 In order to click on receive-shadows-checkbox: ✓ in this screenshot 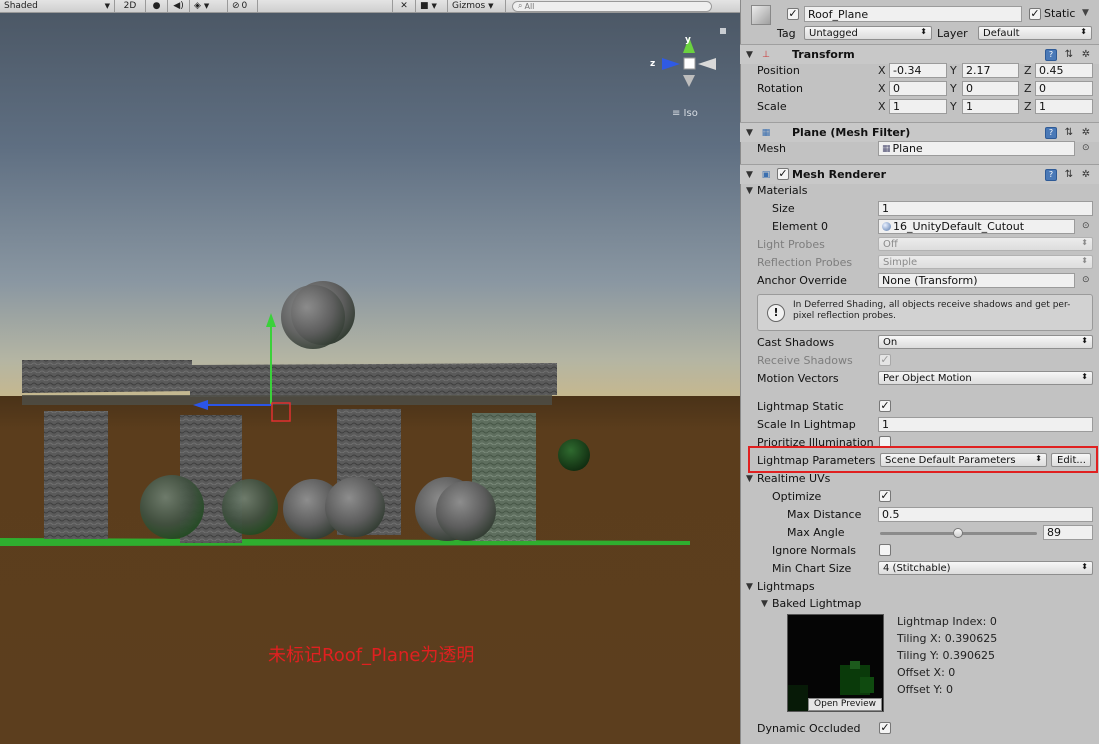, I will do `click(885, 359)`.